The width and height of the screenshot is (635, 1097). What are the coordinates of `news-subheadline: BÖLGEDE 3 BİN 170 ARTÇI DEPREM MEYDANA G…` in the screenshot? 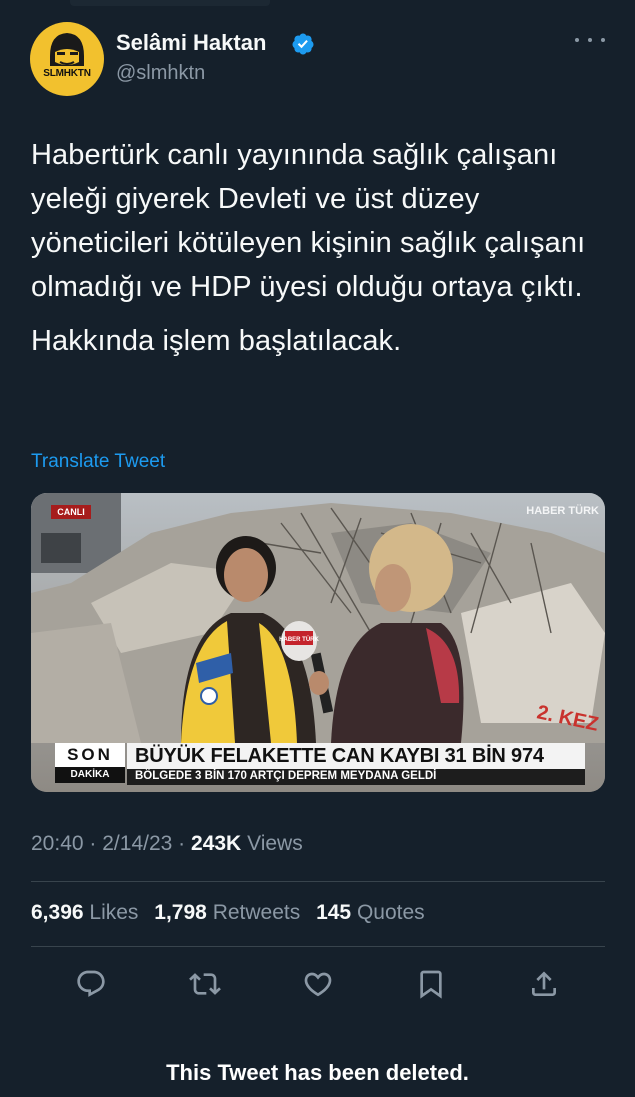 It's located at (286, 776).